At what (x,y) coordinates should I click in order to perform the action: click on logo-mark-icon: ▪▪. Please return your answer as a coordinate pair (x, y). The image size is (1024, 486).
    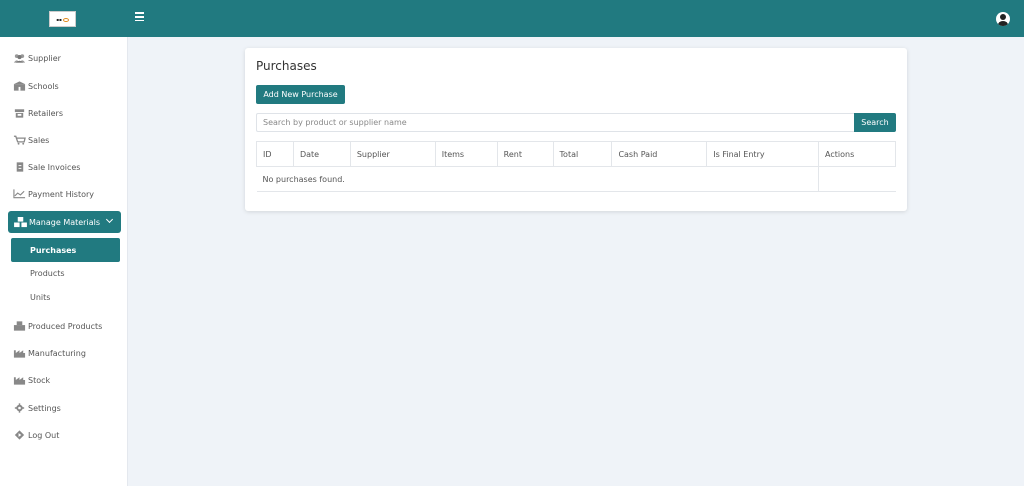
    Looking at the image, I should click on (62, 19).